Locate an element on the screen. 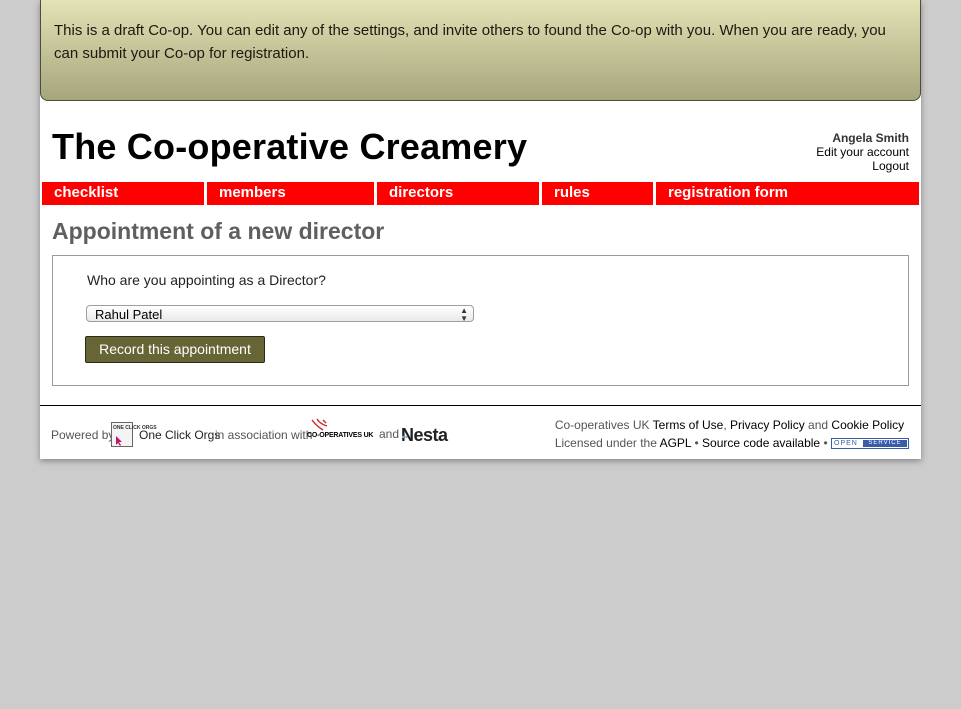 This screenshot has width=961, height=709. agpl-link: AGPL is located at coordinates (676, 443).